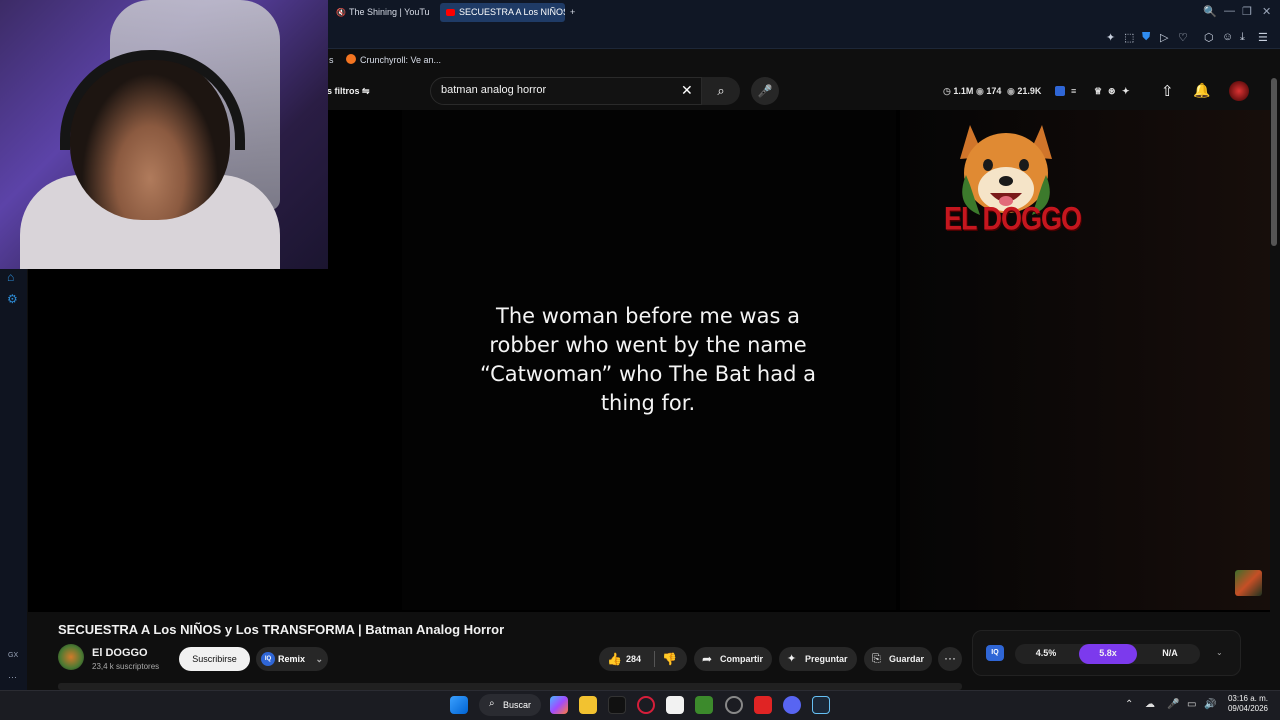 The image size is (1280, 720). Describe the element at coordinates (1210, 11) in the screenshot. I see `search-tabs-icon: 🔍` at that location.